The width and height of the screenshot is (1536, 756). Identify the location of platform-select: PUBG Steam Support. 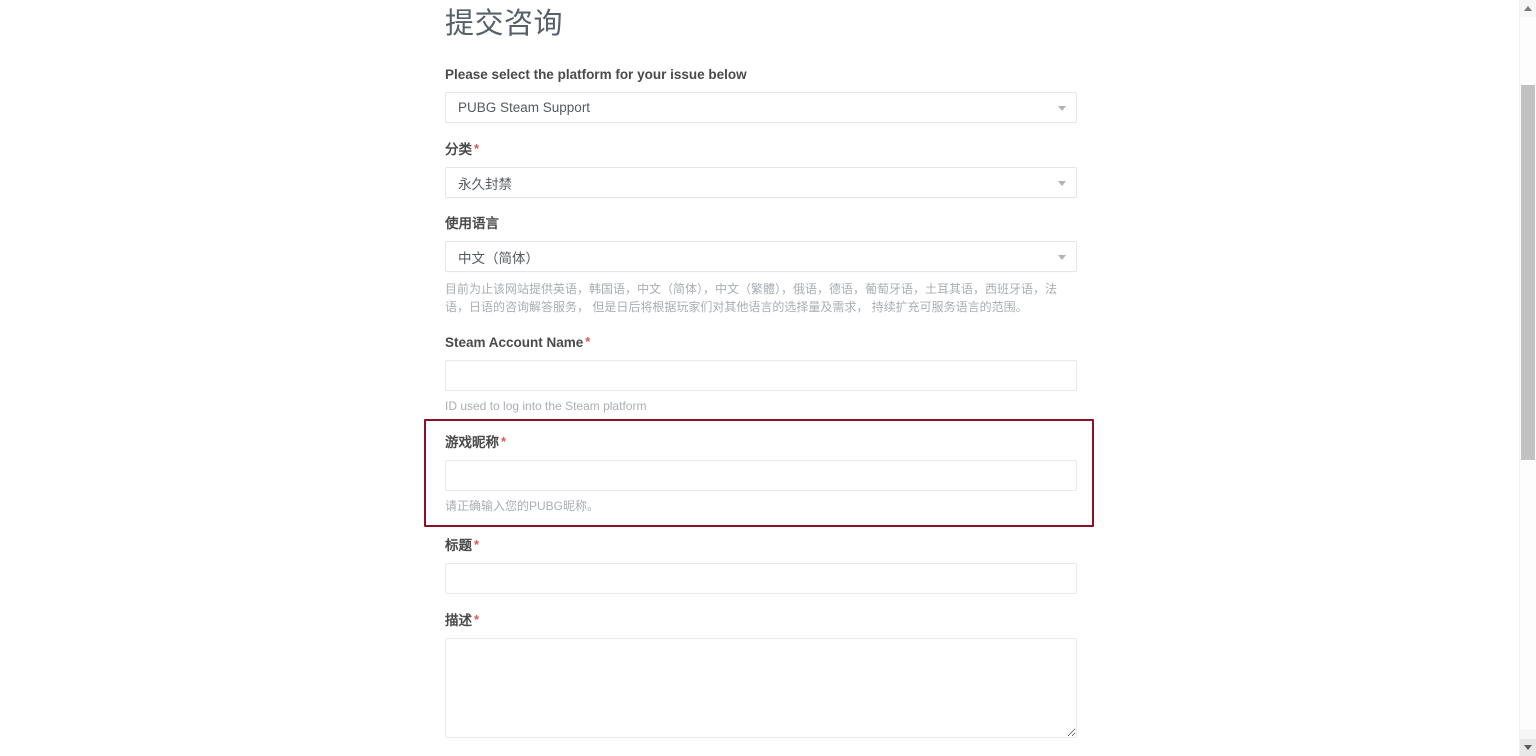
(761, 107).